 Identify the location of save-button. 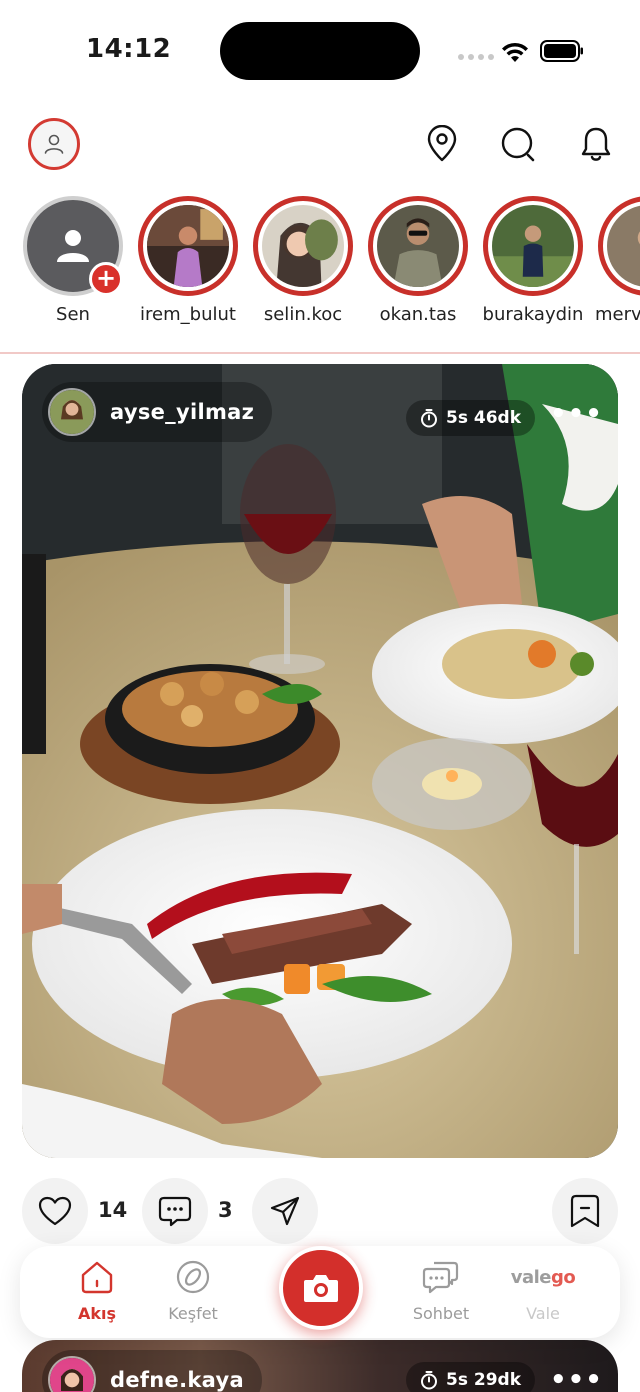
(585, 1211).